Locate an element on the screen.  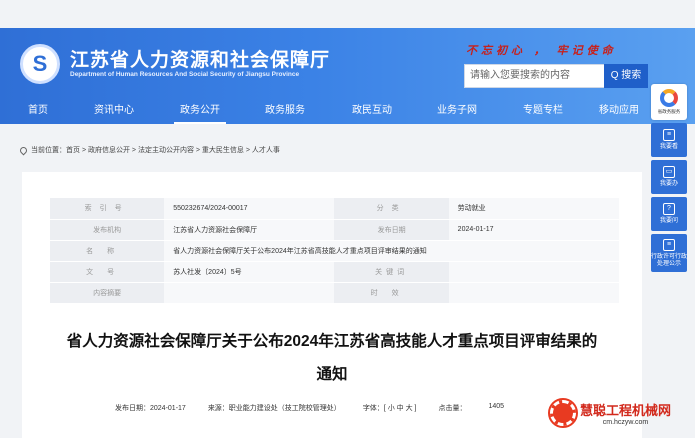
nav-home: 首页 is located at coordinates (38, 111).